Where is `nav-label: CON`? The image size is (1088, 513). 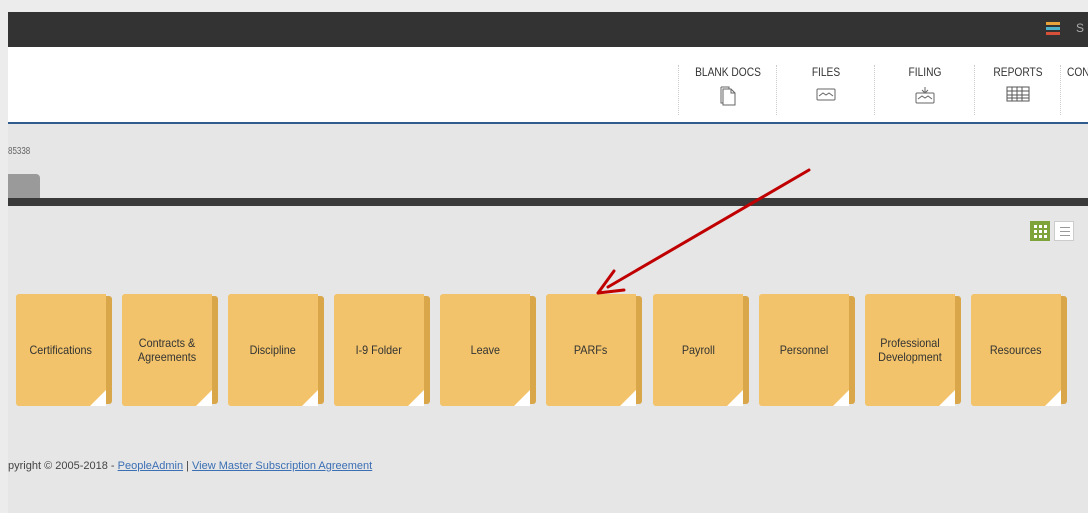
nav-label: CON is located at coordinates (1077, 72).